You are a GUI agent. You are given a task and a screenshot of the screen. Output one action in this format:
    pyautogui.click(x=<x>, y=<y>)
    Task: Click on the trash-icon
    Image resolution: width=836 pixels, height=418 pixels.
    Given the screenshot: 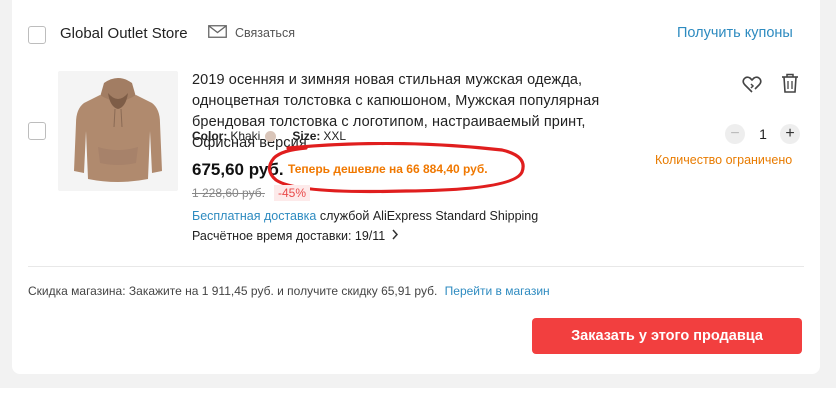 What is the action you would take?
    pyautogui.click(x=790, y=83)
    